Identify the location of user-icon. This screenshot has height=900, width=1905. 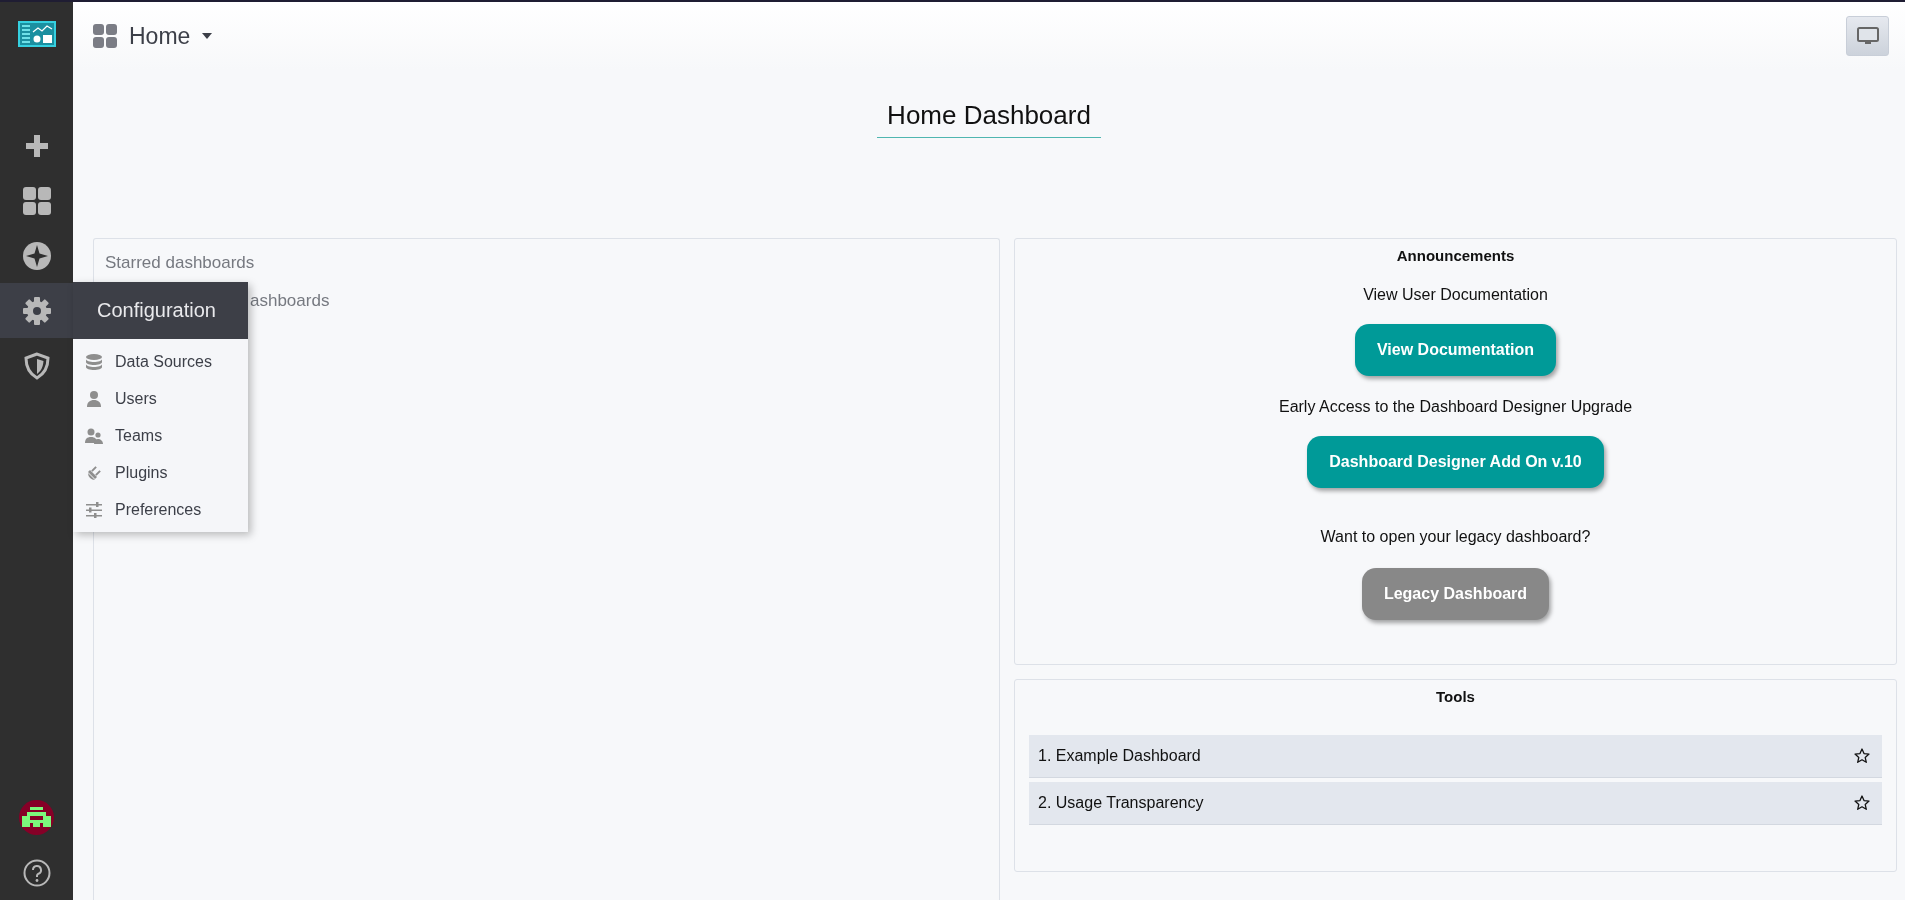
(94, 398).